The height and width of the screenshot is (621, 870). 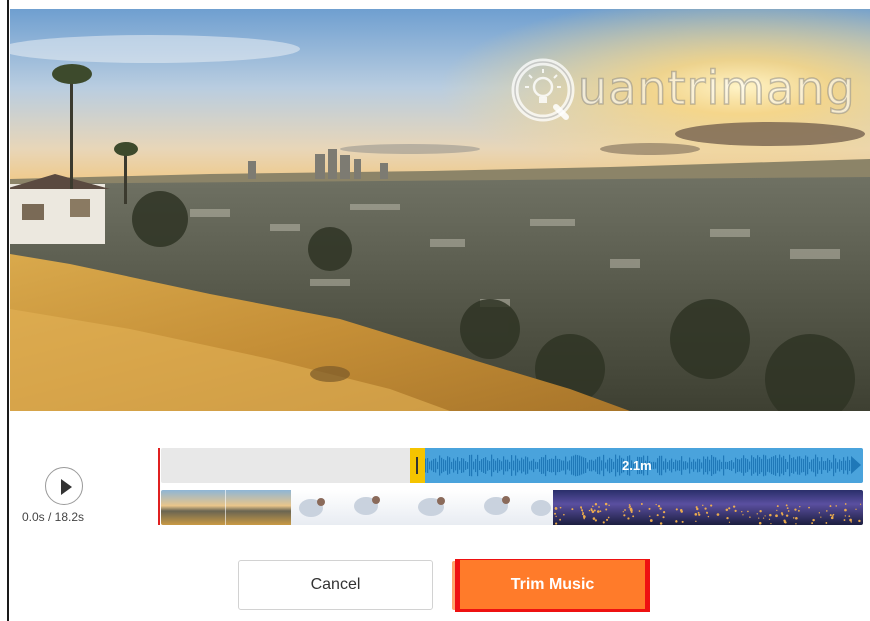 I want to click on play-button, so click(x=64, y=486).